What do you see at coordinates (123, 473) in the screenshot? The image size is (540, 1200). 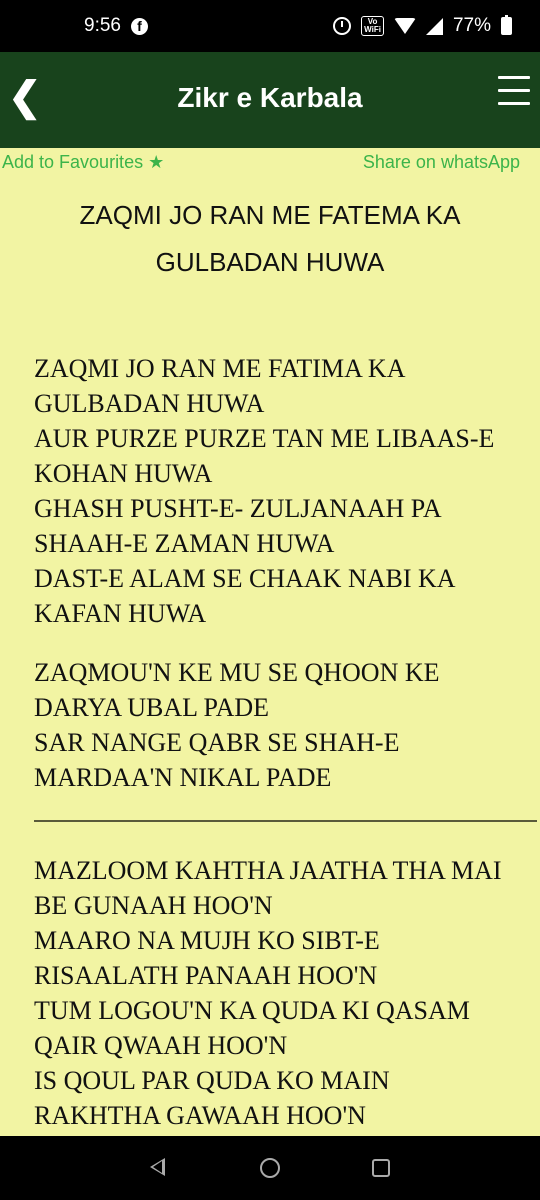 I see `lyric-line: KOHAN HUWA` at bounding box center [123, 473].